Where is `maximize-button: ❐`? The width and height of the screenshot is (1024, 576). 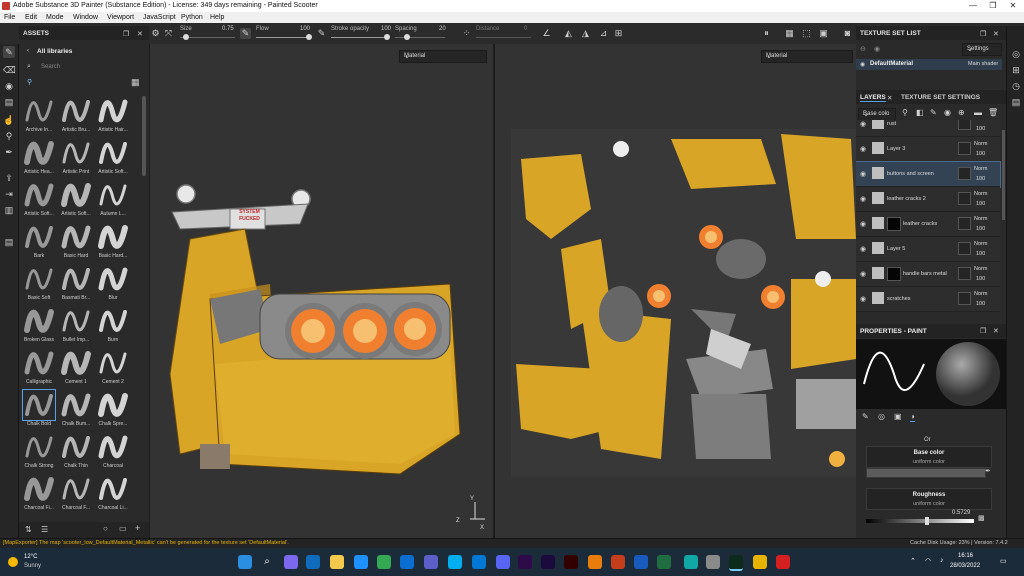
maximize-button: ❐ is located at coordinates (993, 6).